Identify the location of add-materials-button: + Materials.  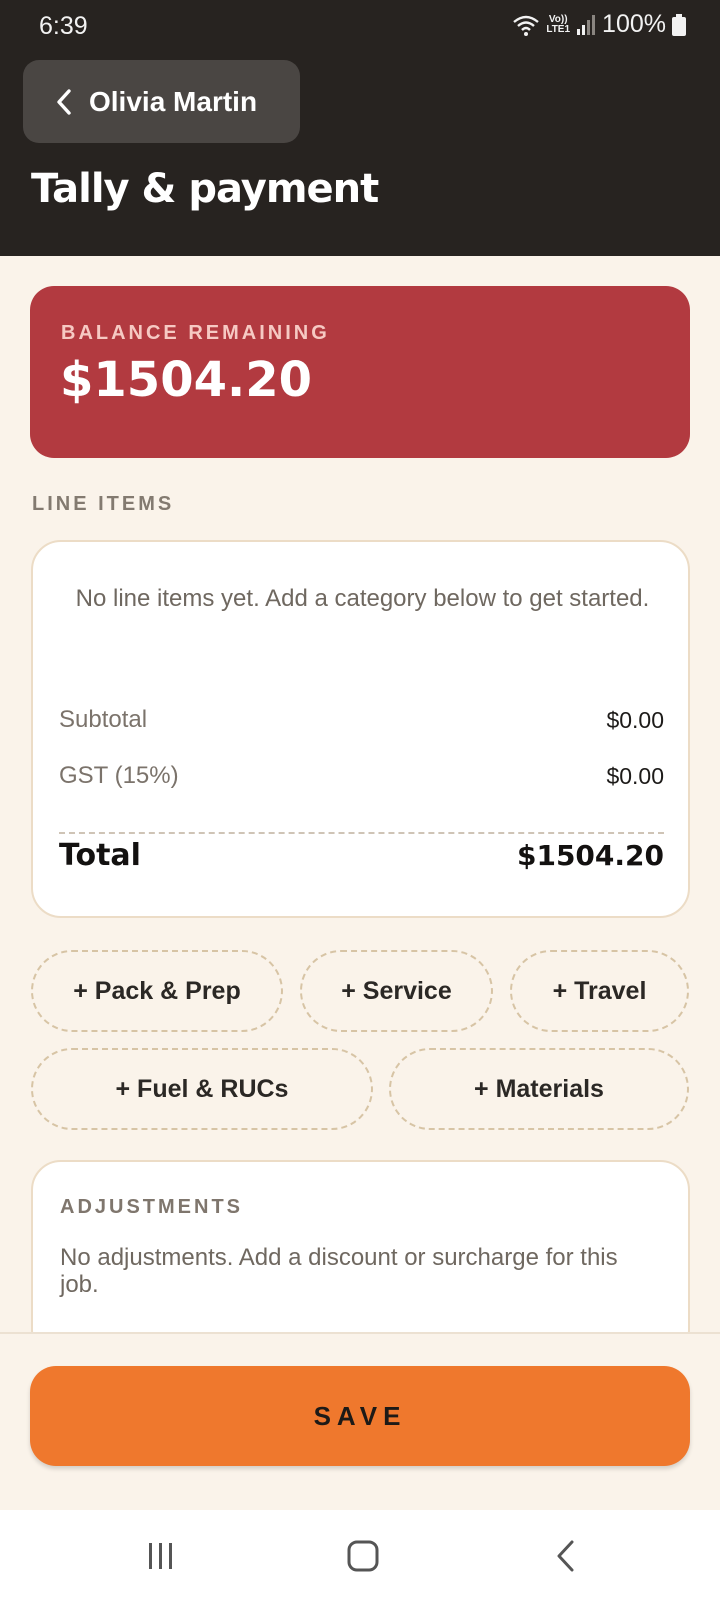
(539, 1089).